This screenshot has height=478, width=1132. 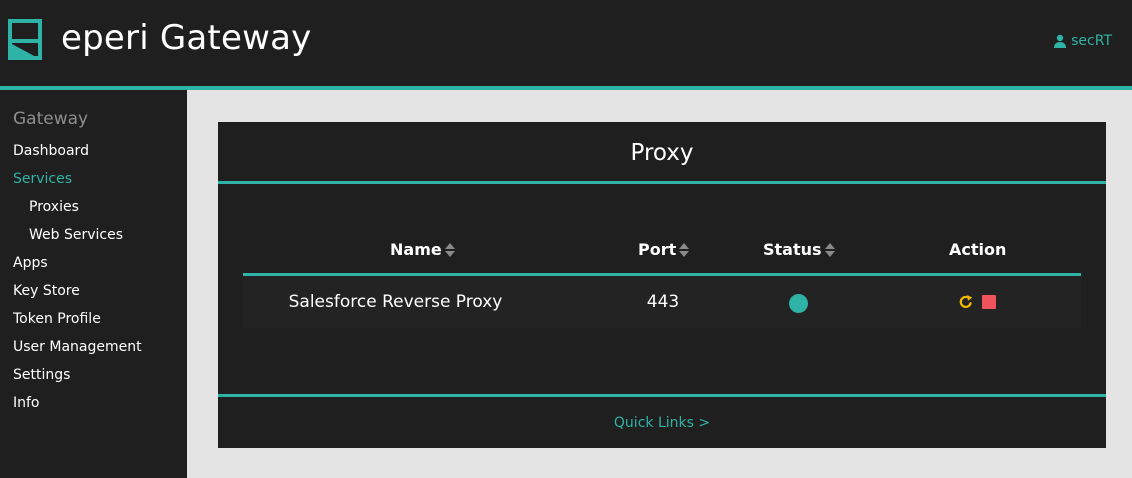 I want to click on status-running-indicator, so click(x=798, y=303).